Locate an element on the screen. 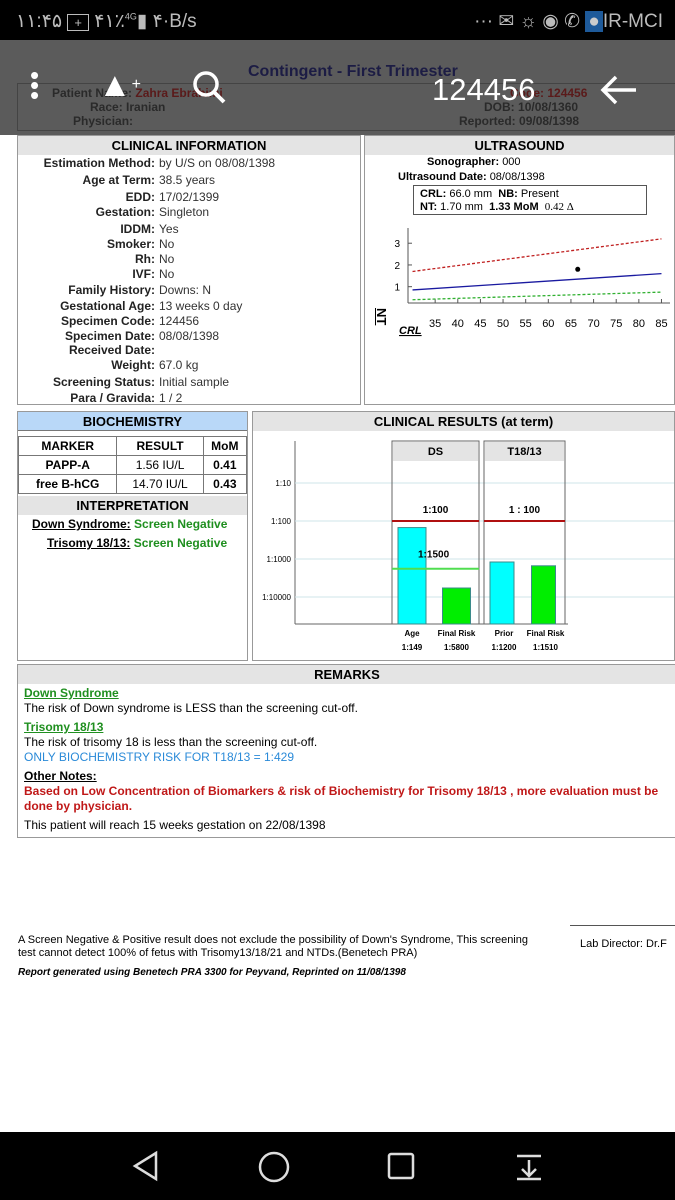  status-right: ··· ✉ ☼ ◉ ✆ ● IR-MCI is located at coordinates (568, 21).